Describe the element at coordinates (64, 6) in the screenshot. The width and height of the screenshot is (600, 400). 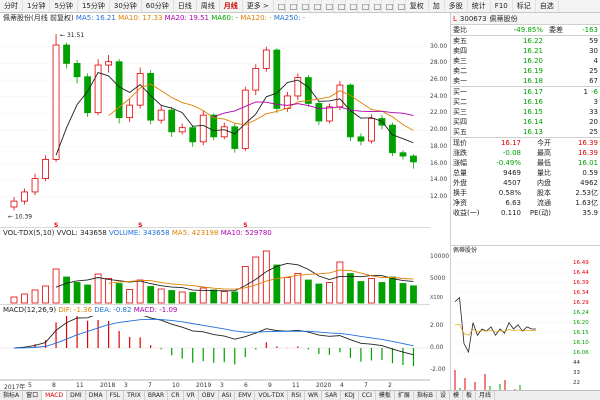
I see `toolbar-item-2: 5分钟` at that location.